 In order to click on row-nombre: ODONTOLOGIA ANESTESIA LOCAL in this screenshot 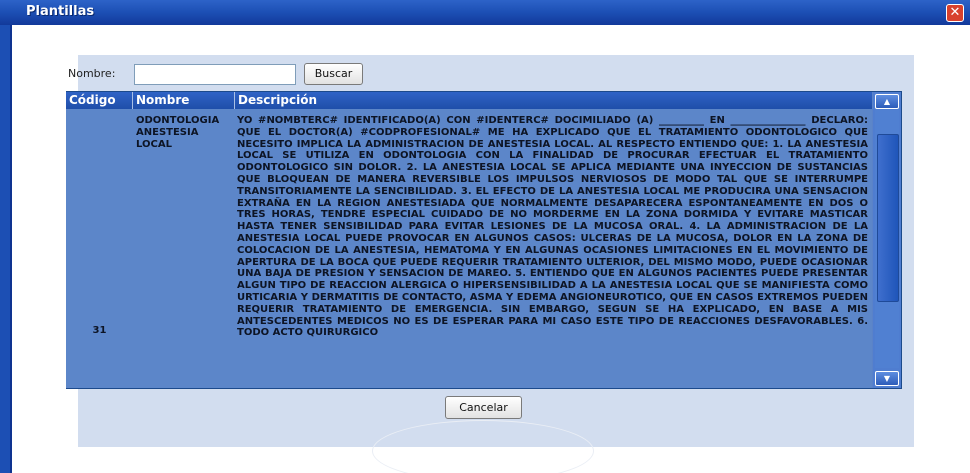, I will do `click(178, 132)`.